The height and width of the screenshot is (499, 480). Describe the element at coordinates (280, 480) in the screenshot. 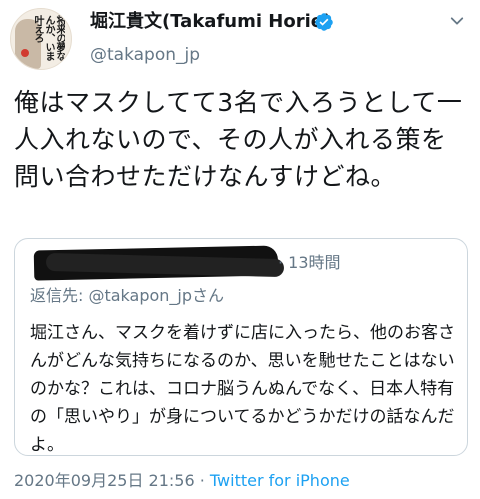

I see `source-link: Twitter for iPhone` at that location.